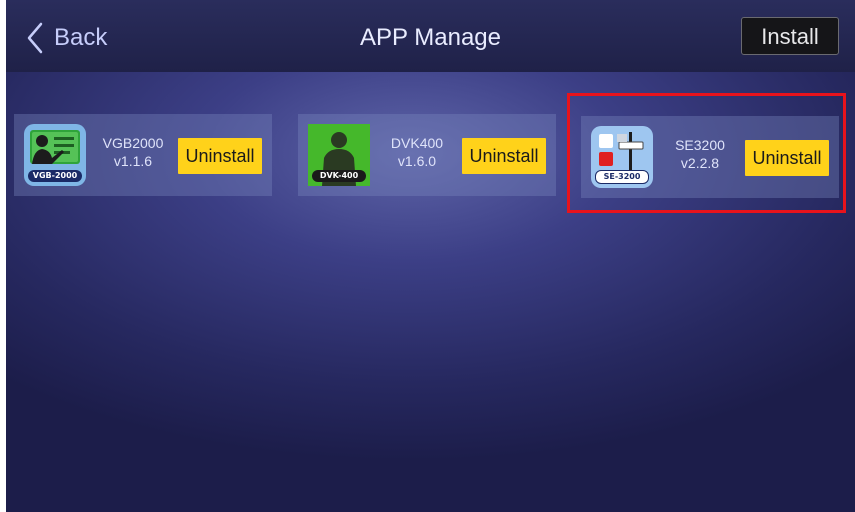 This screenshot has width=855, height=512. I want to click on uninstall-button-dvk400: Uninstall, so click(504, 156).